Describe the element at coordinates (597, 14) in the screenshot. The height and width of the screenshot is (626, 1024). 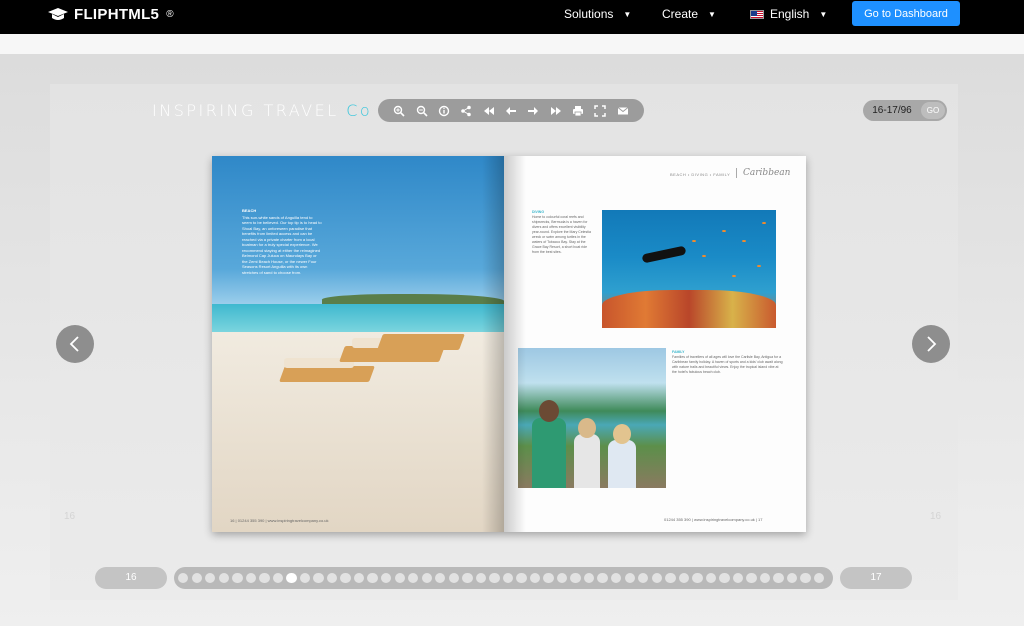
I see `nav-solutions: Solutions ▼` at that location.